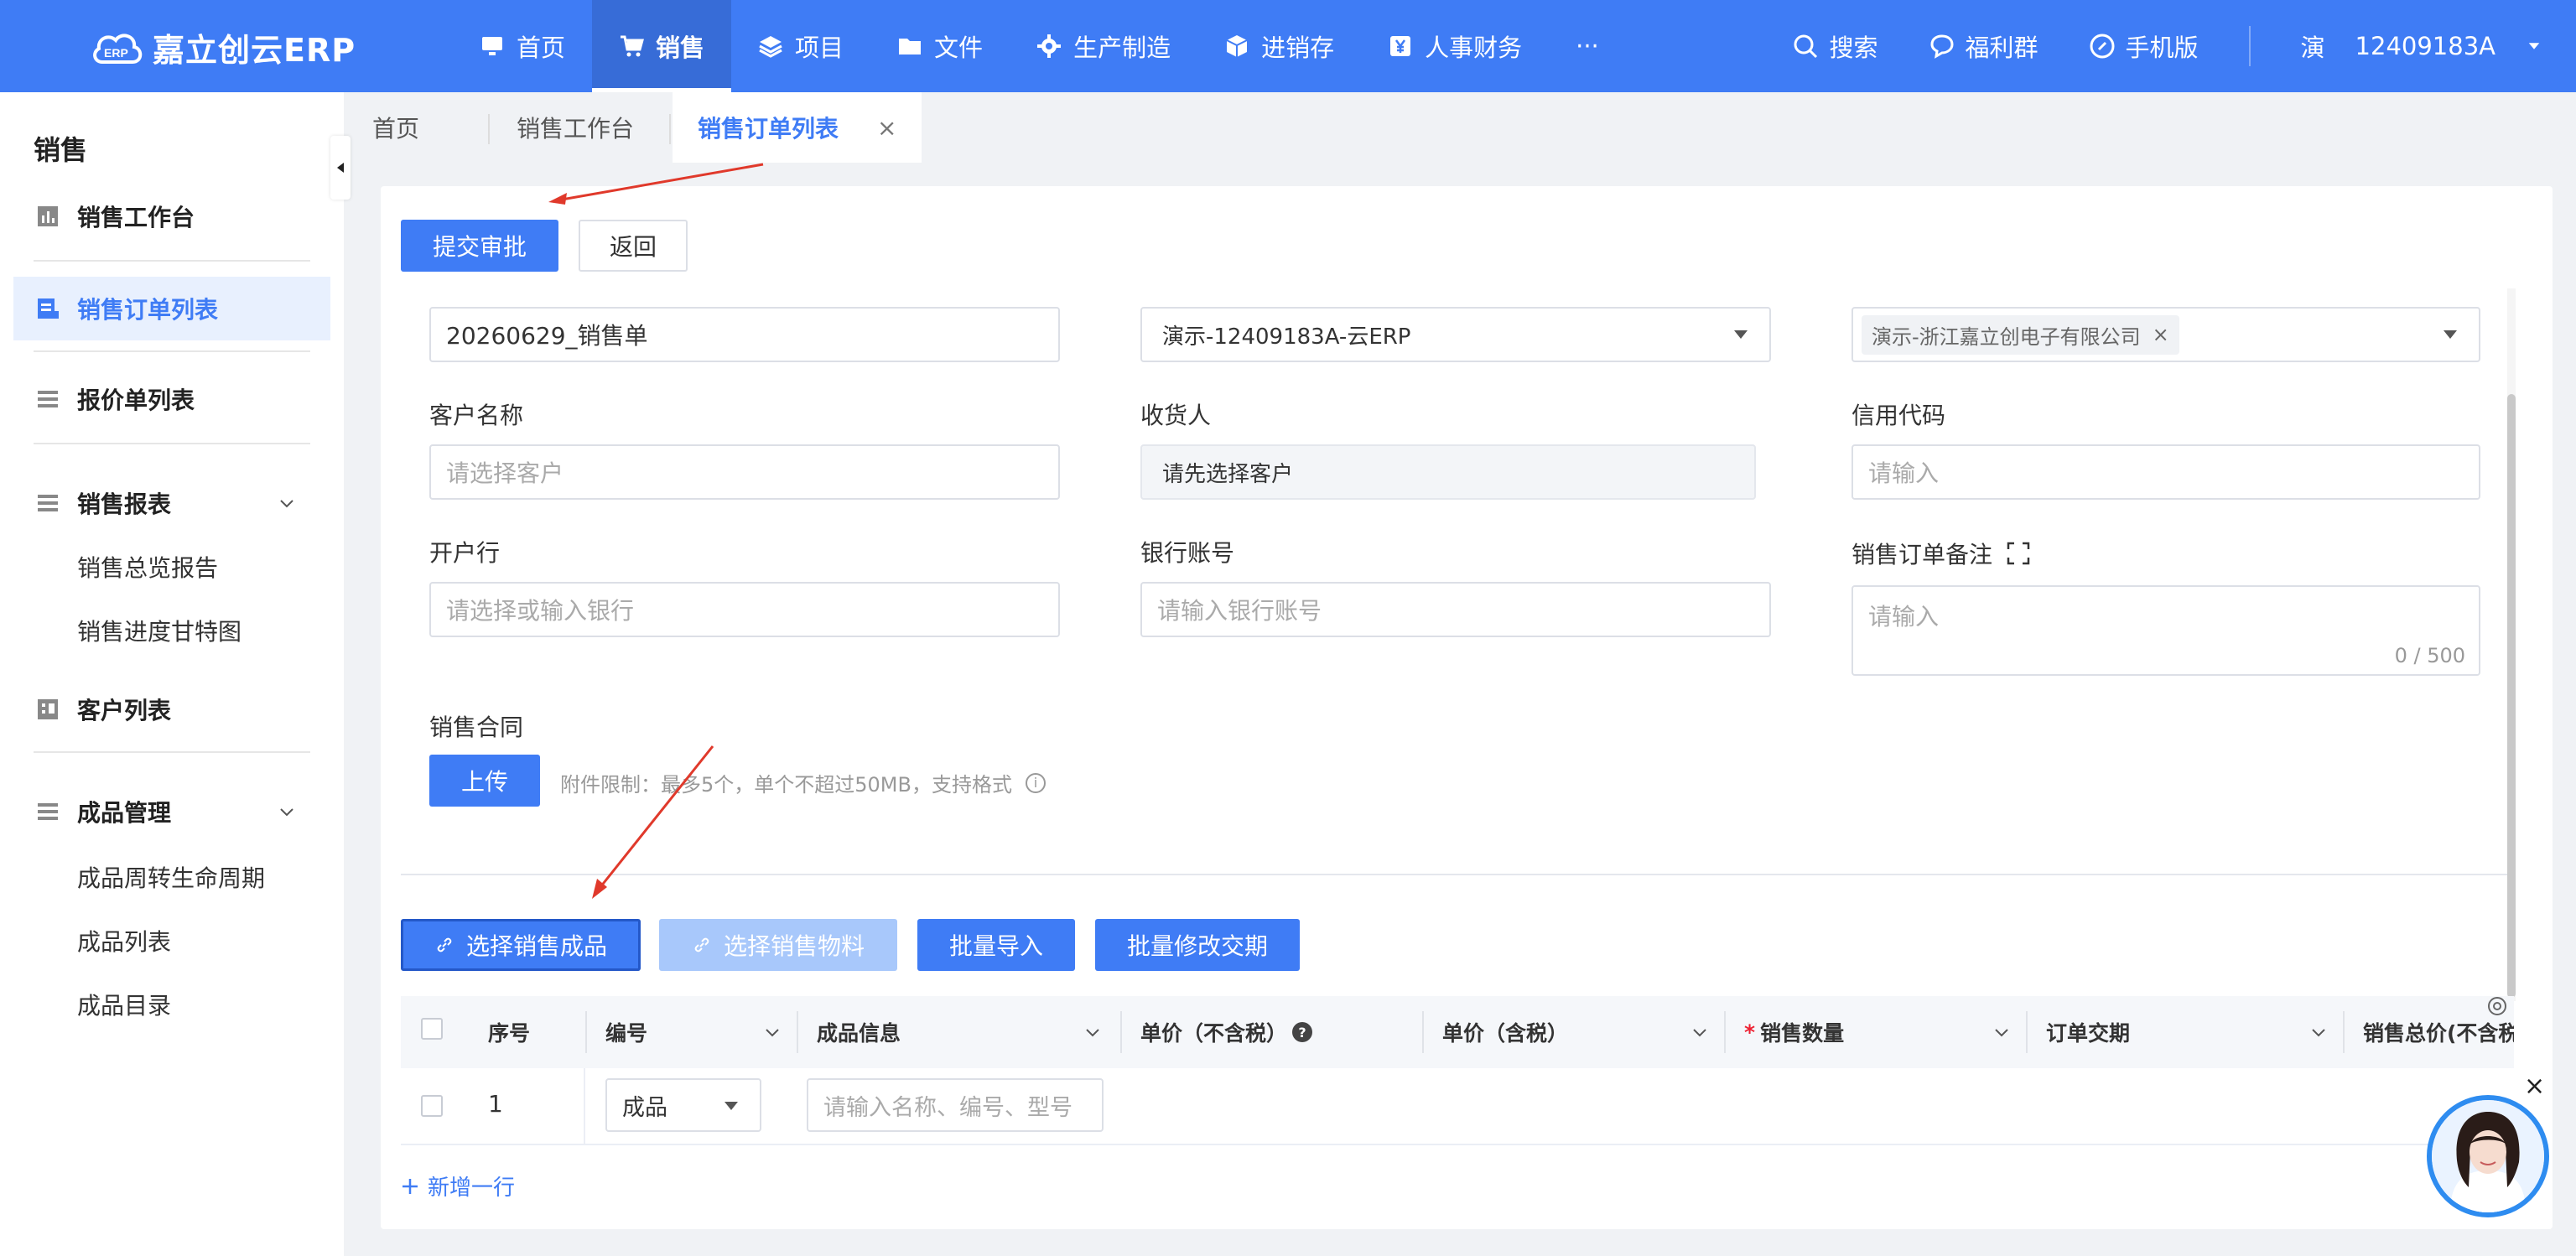 Image resolution: width=2576 pixels, height=1256 pixels. What do you see at coordinates (632, 46) in the screenshot?
I see `cart-icon` at bounding box center [632, 46].